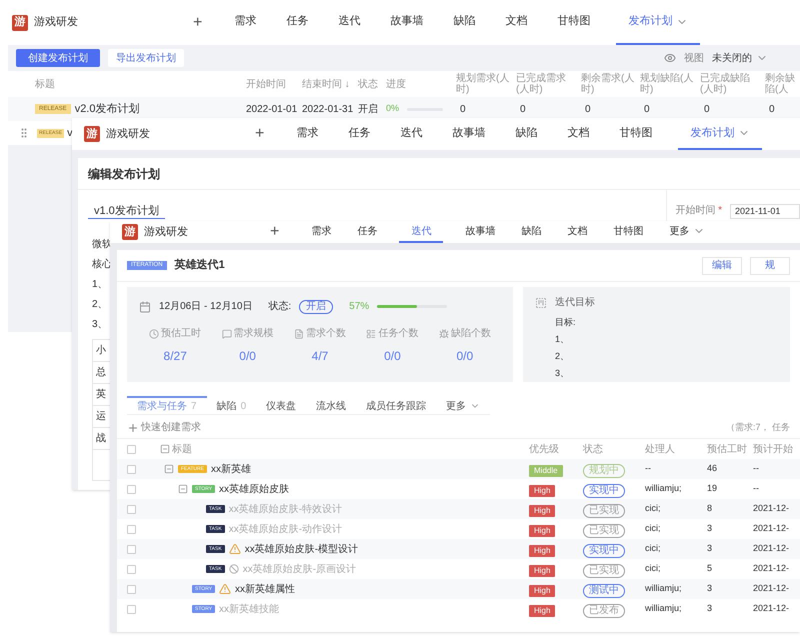 This screenshot has height=640, width=800. I want to click on calendar-icon, so click(145, 306).